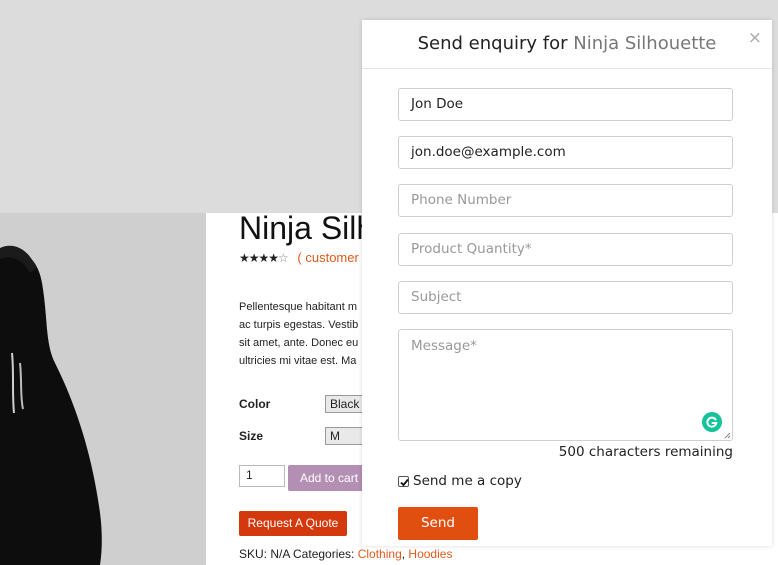 Image resolution: width=778 pixels, height=565 pixels. What do you see at coordinates (755, 38) in the screenshot?
I see `close-icon: ×` at bounding box center [755, 38].